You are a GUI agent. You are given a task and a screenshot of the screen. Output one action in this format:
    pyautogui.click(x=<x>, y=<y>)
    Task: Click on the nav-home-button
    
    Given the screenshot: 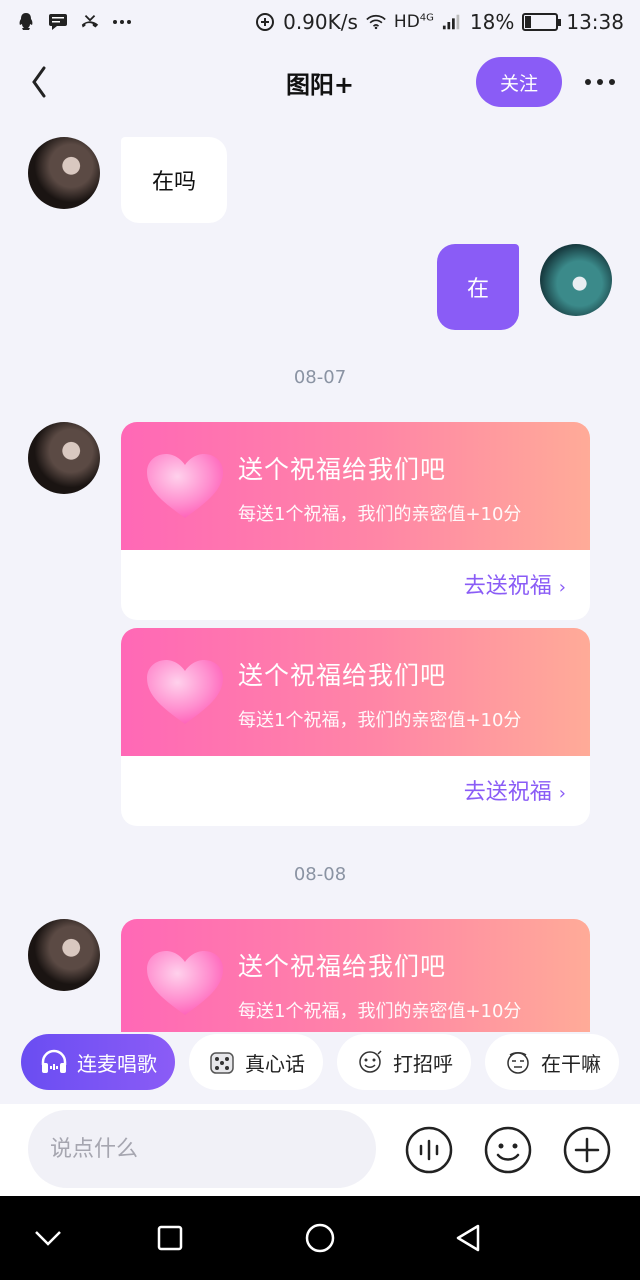 What is the action you would take?
    pyautogui.click(x=320, y=1238)
    